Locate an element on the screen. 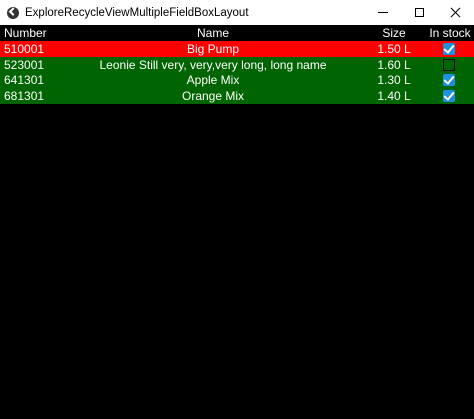 Image resolution: width=474 pixels, height=419 pixels. close-button is located at coordinates (455, 12).